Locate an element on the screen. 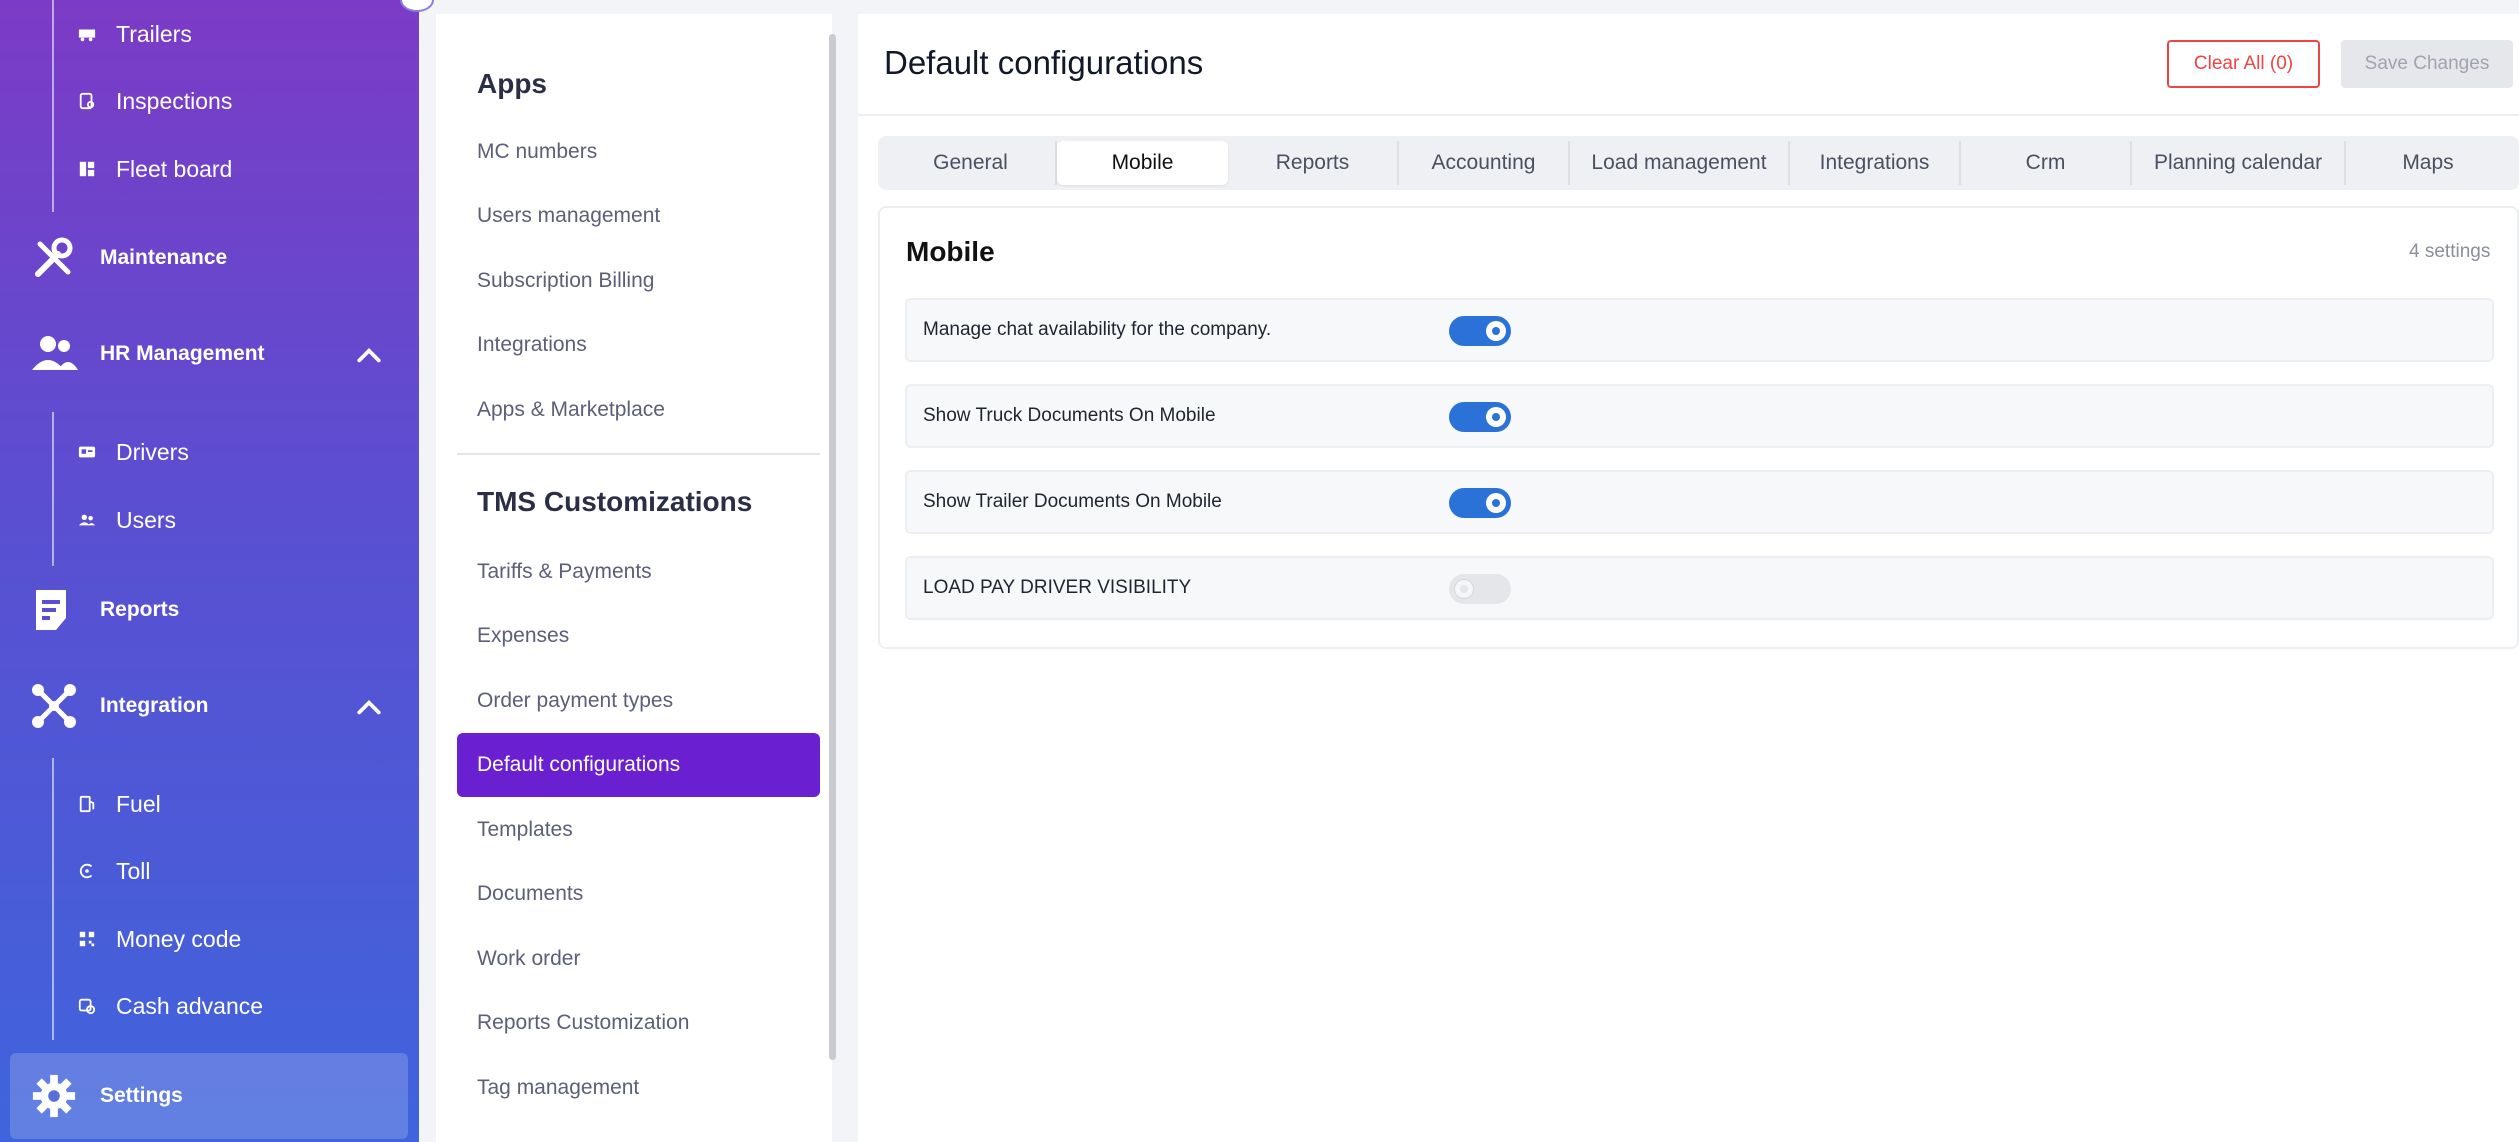  menu-item-work-order: Work order is located at coordinates (528, 959).